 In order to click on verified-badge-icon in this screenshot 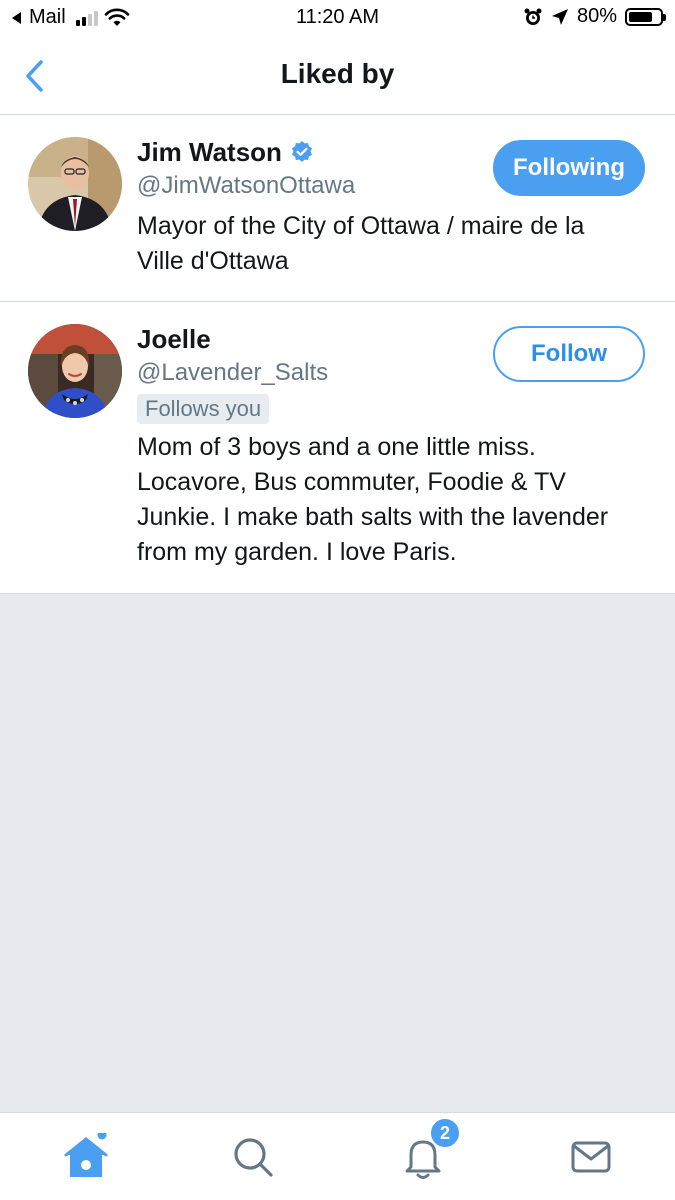, I will do `click(301, 151)`.